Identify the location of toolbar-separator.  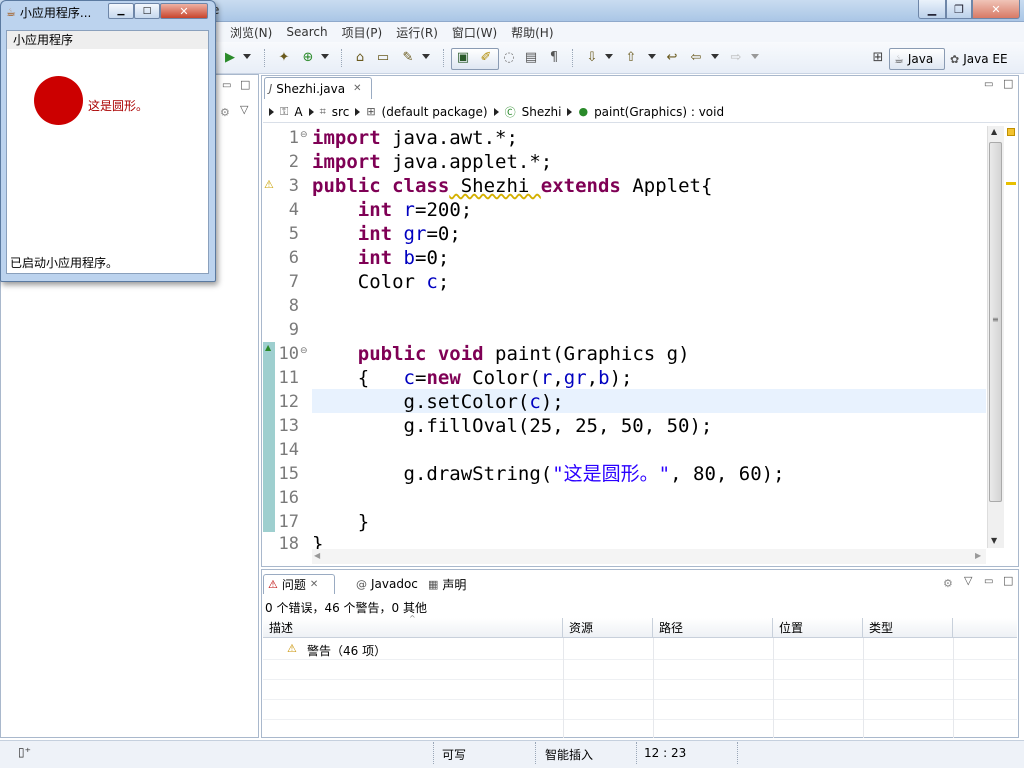
(443, 58).